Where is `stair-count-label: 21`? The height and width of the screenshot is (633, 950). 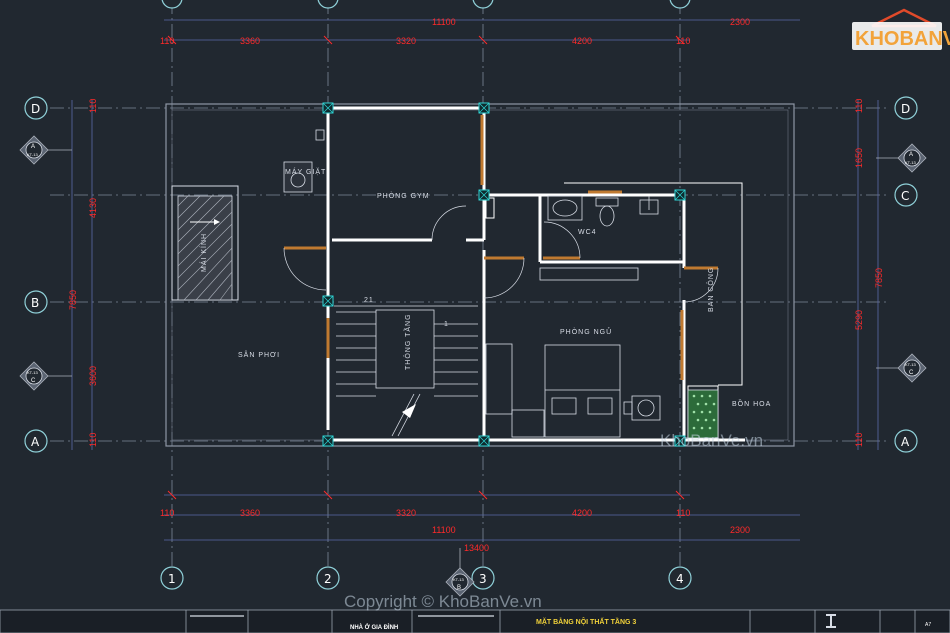 stair-count-label: 21 is located at coordinates (369, 300).